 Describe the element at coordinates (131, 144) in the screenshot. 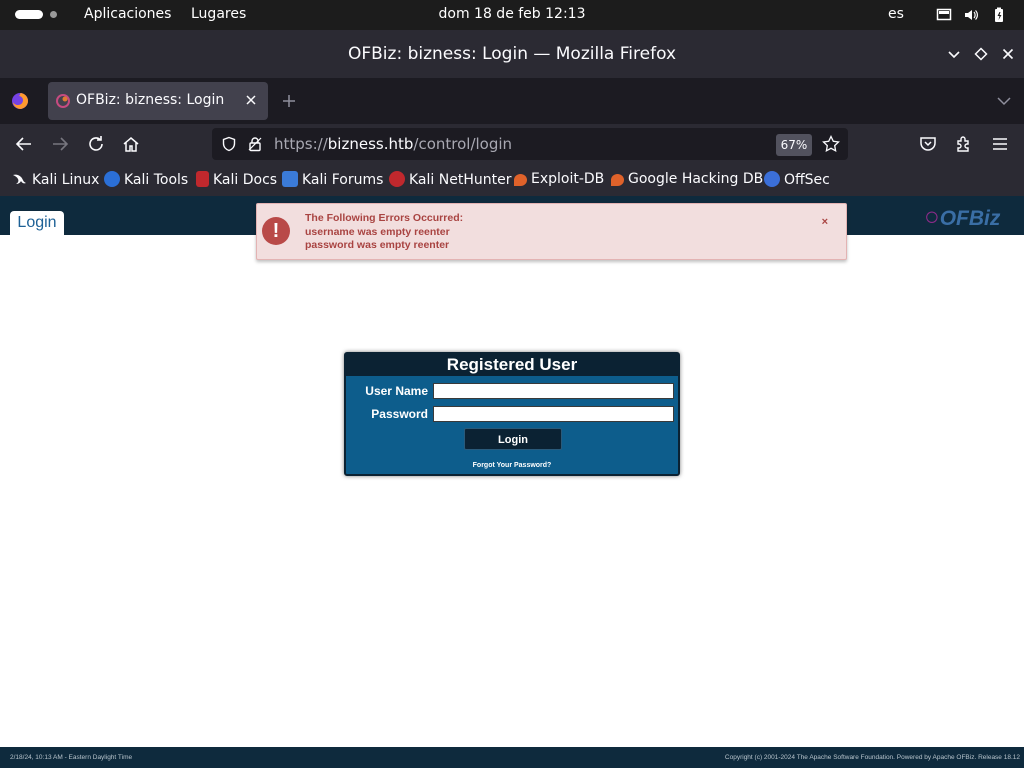

I see `home-icon` at that location.